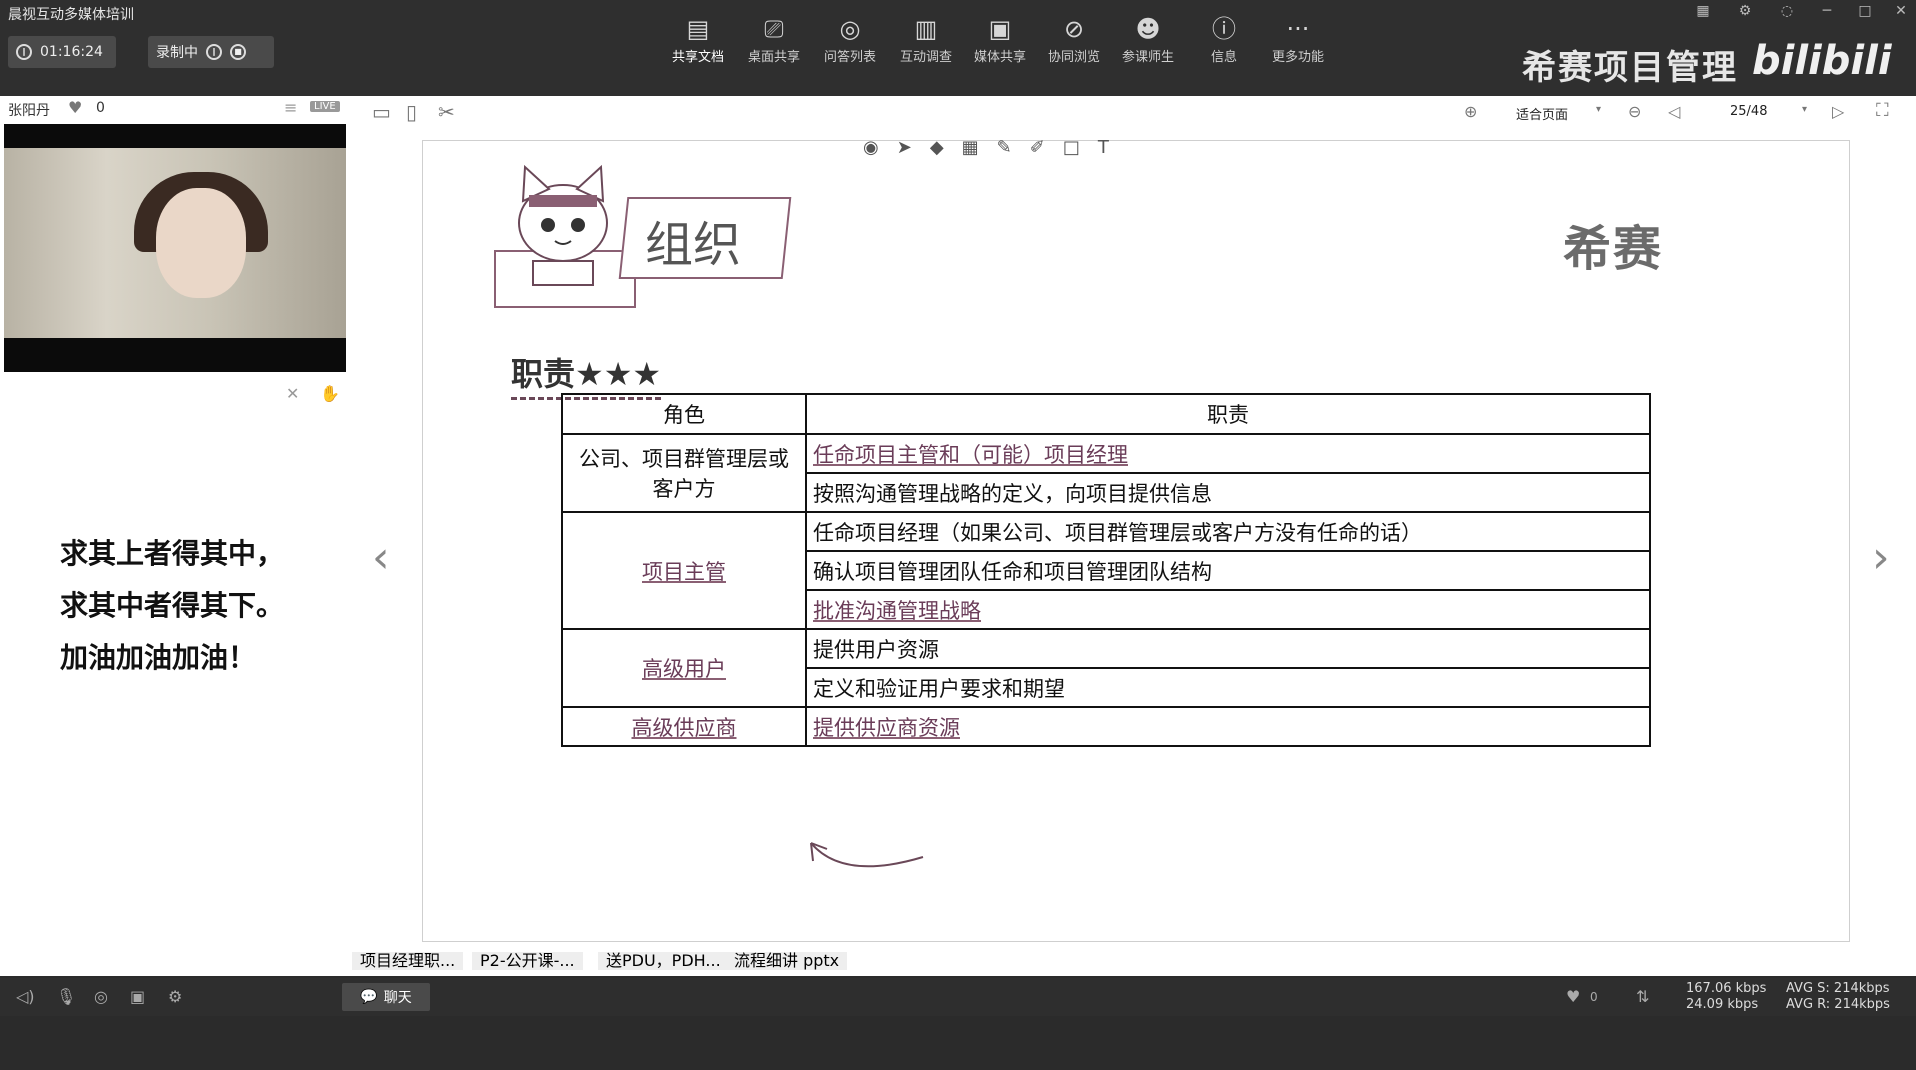 The width and height of the screenshot is (1916, 1070). Describe the element at coordinates (290, 107) in the screenshot. I see `list-icon: ≡` at that location.